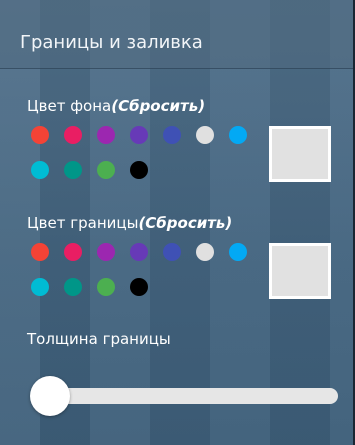 The height and width of the screenshot is (445, 355). What do you see at coordinates (40, 170) in the screenshot?
I see `background-color-swatch-cyan` at bounding box center [40, 170].